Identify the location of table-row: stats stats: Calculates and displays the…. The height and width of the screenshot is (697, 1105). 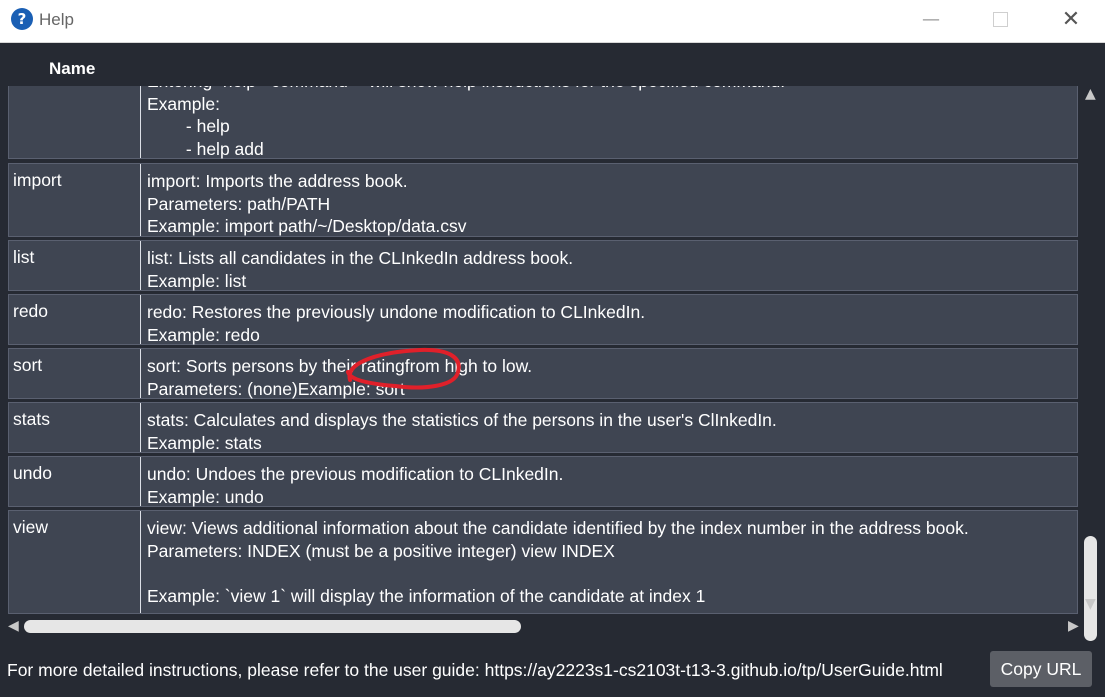
(543, 427).